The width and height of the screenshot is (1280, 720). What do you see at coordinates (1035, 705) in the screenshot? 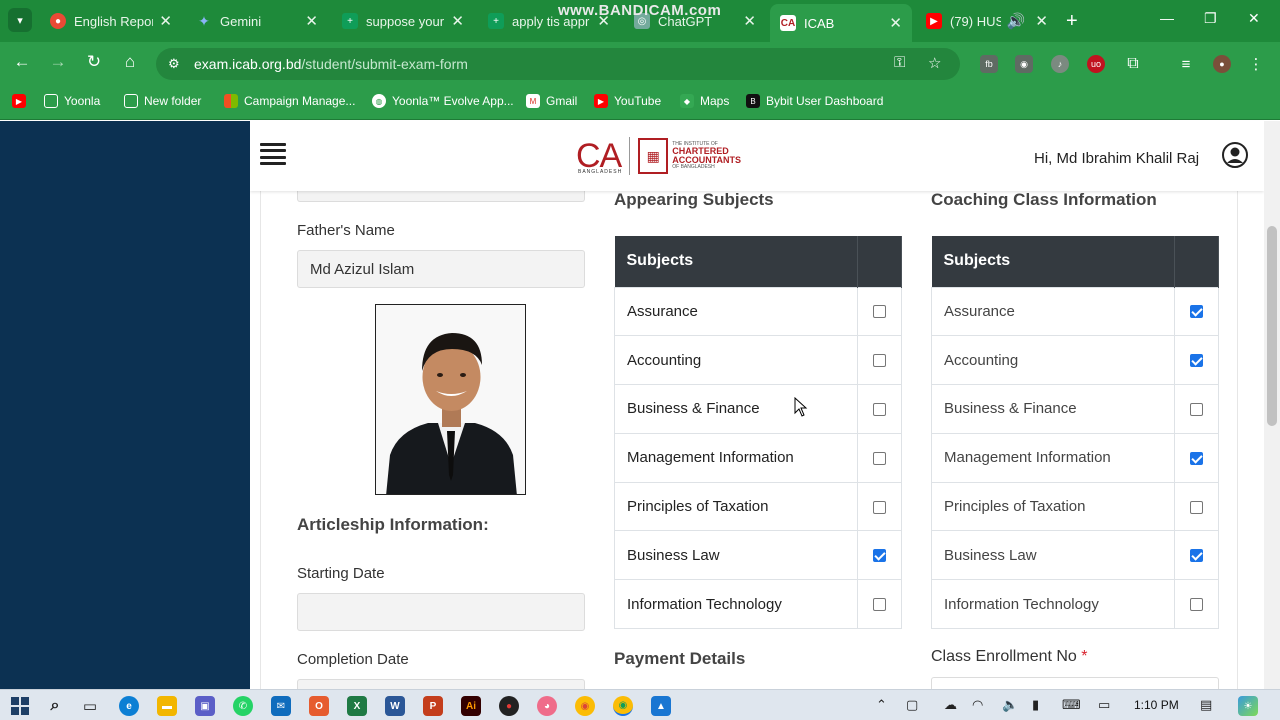
I see `microphone-icon: ▮` at bounding box center [1035, 705].